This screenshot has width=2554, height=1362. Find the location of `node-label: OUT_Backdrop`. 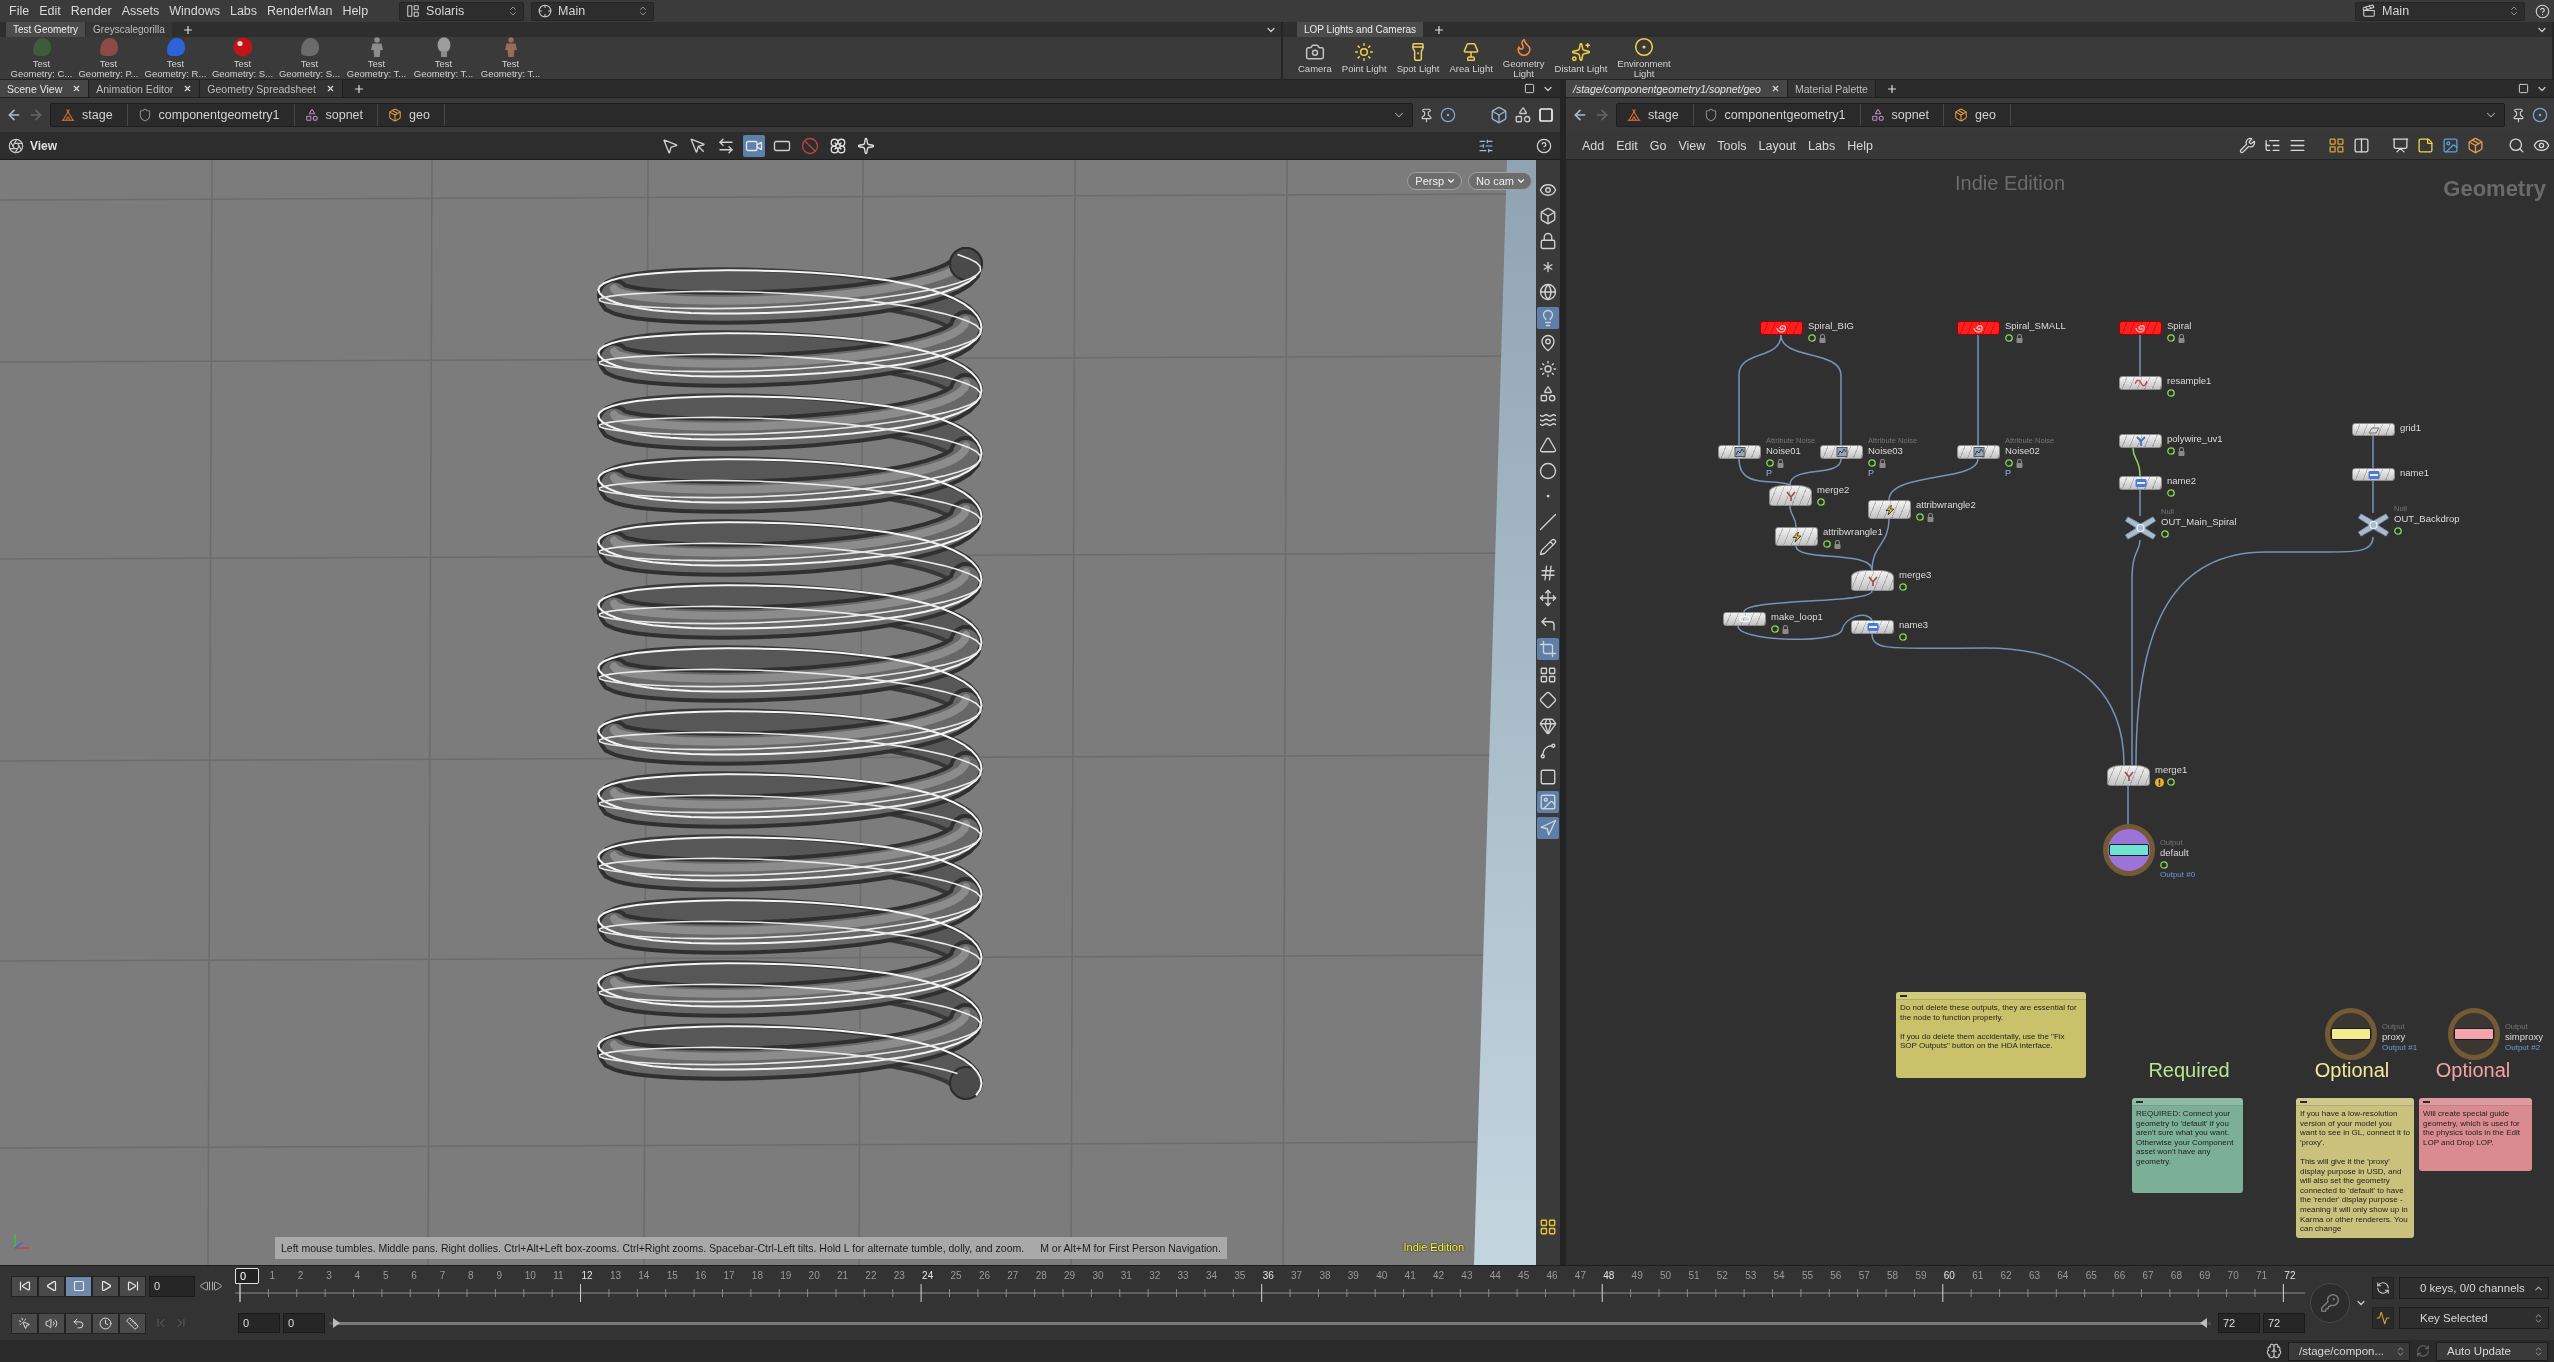

node-label: OUT_Backdrop is located at coordinates (2427, 519).